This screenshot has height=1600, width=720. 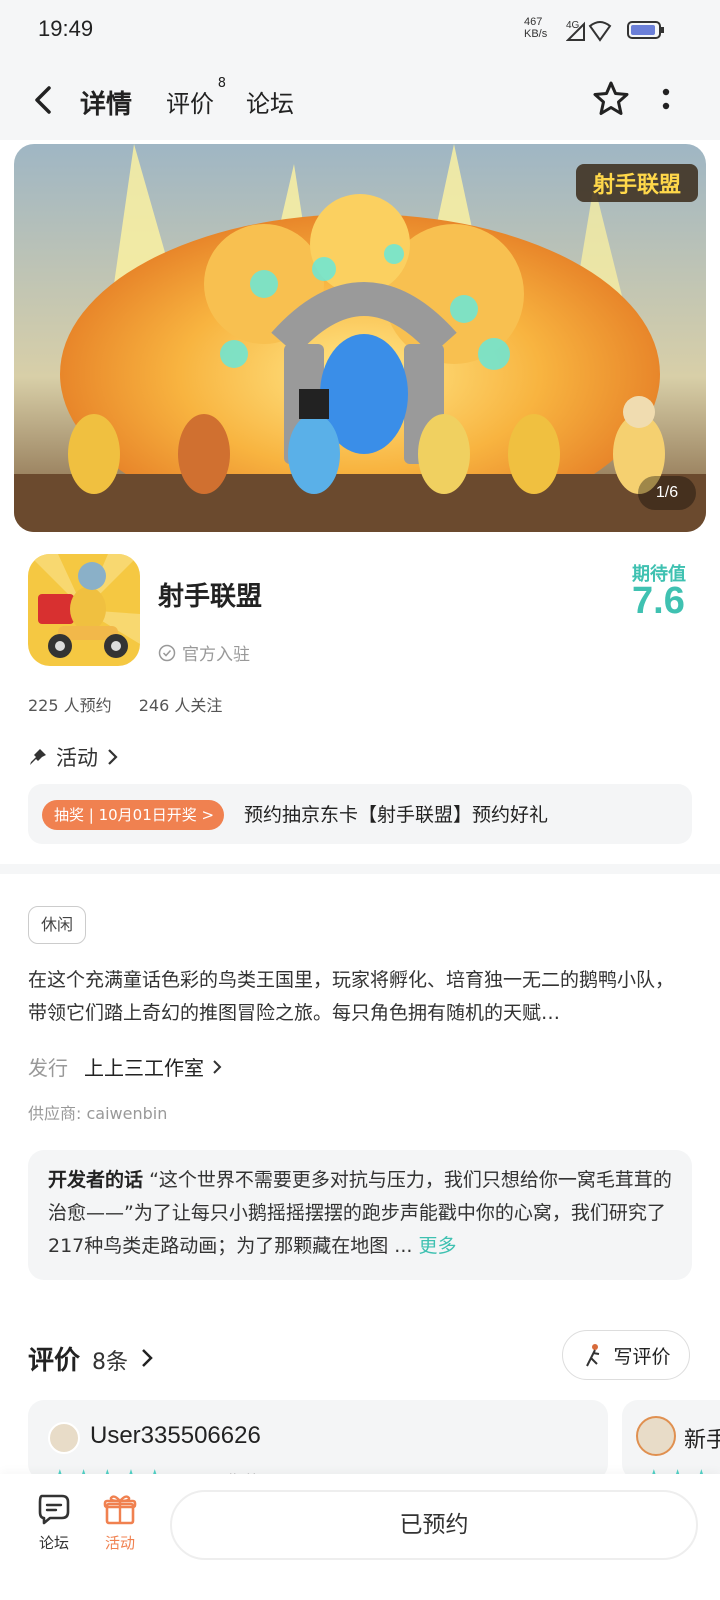 I want to click on activity-button: 活动, so click(x=120, y=1522).